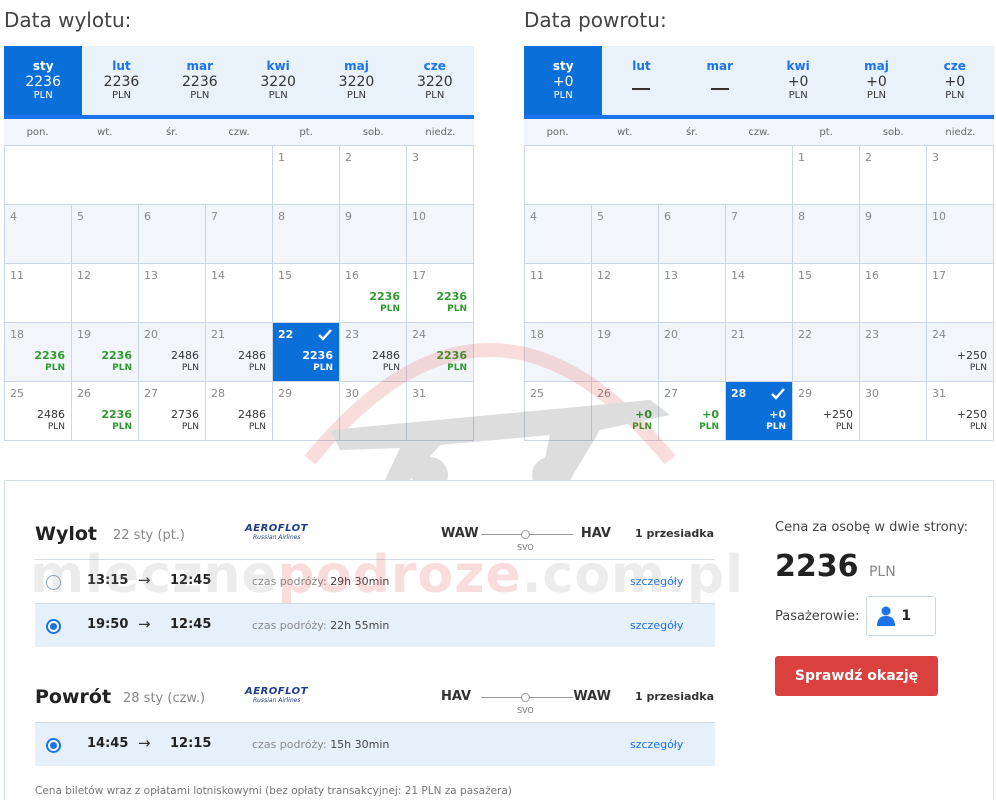 The height and width of the screenshot is (800, 996). What do you see at coordinates (893, 293) in the screenshot?
I see `day-cell-16: 16` at bounding box center [893, 293].